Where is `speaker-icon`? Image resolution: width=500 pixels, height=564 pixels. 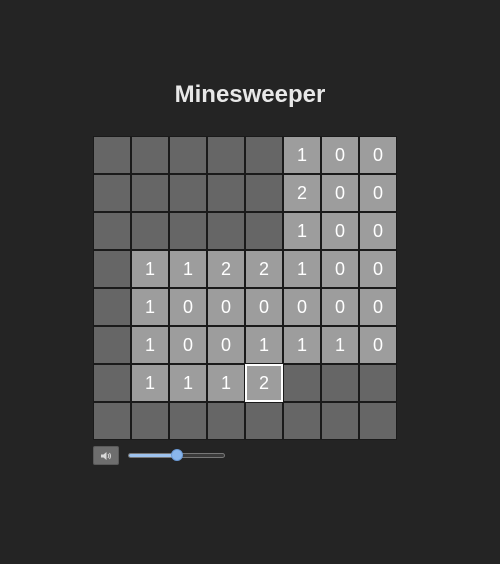
speaker-icon is located at coordinates (106, 455).